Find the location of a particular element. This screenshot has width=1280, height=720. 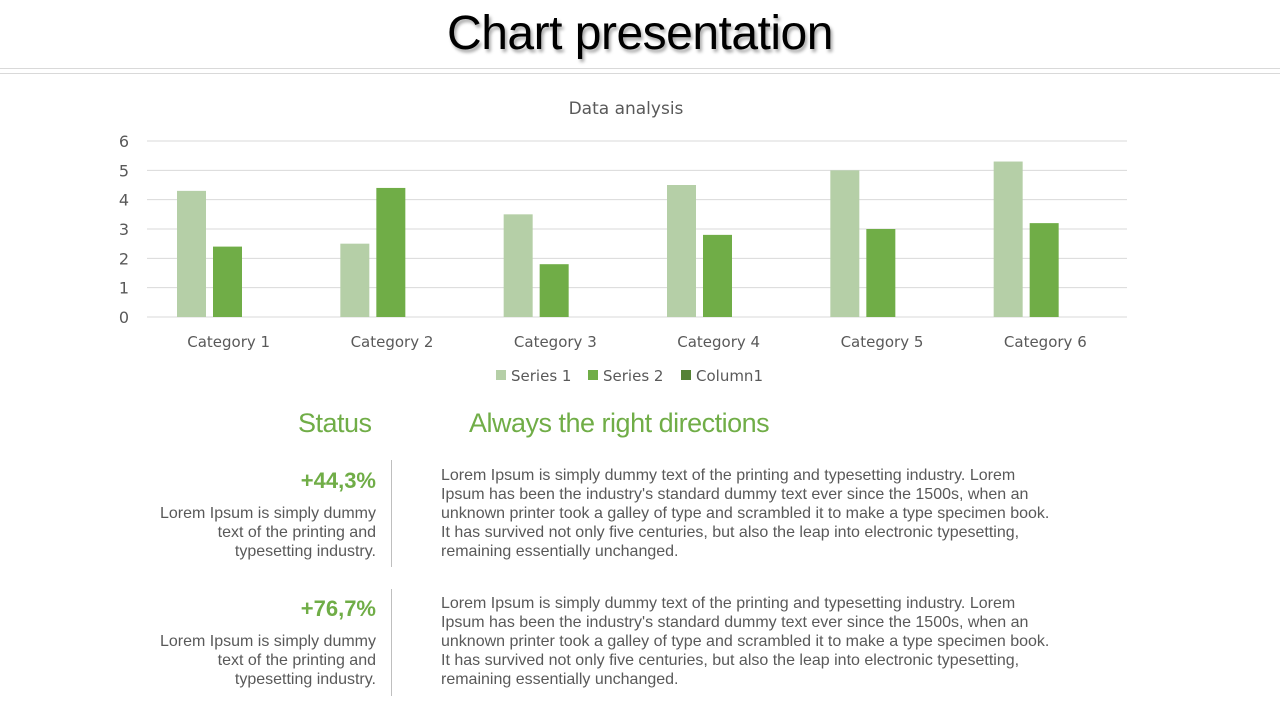

chart-legend: Series 1 Series 2 Column1 is located at coordinates (629, 376).